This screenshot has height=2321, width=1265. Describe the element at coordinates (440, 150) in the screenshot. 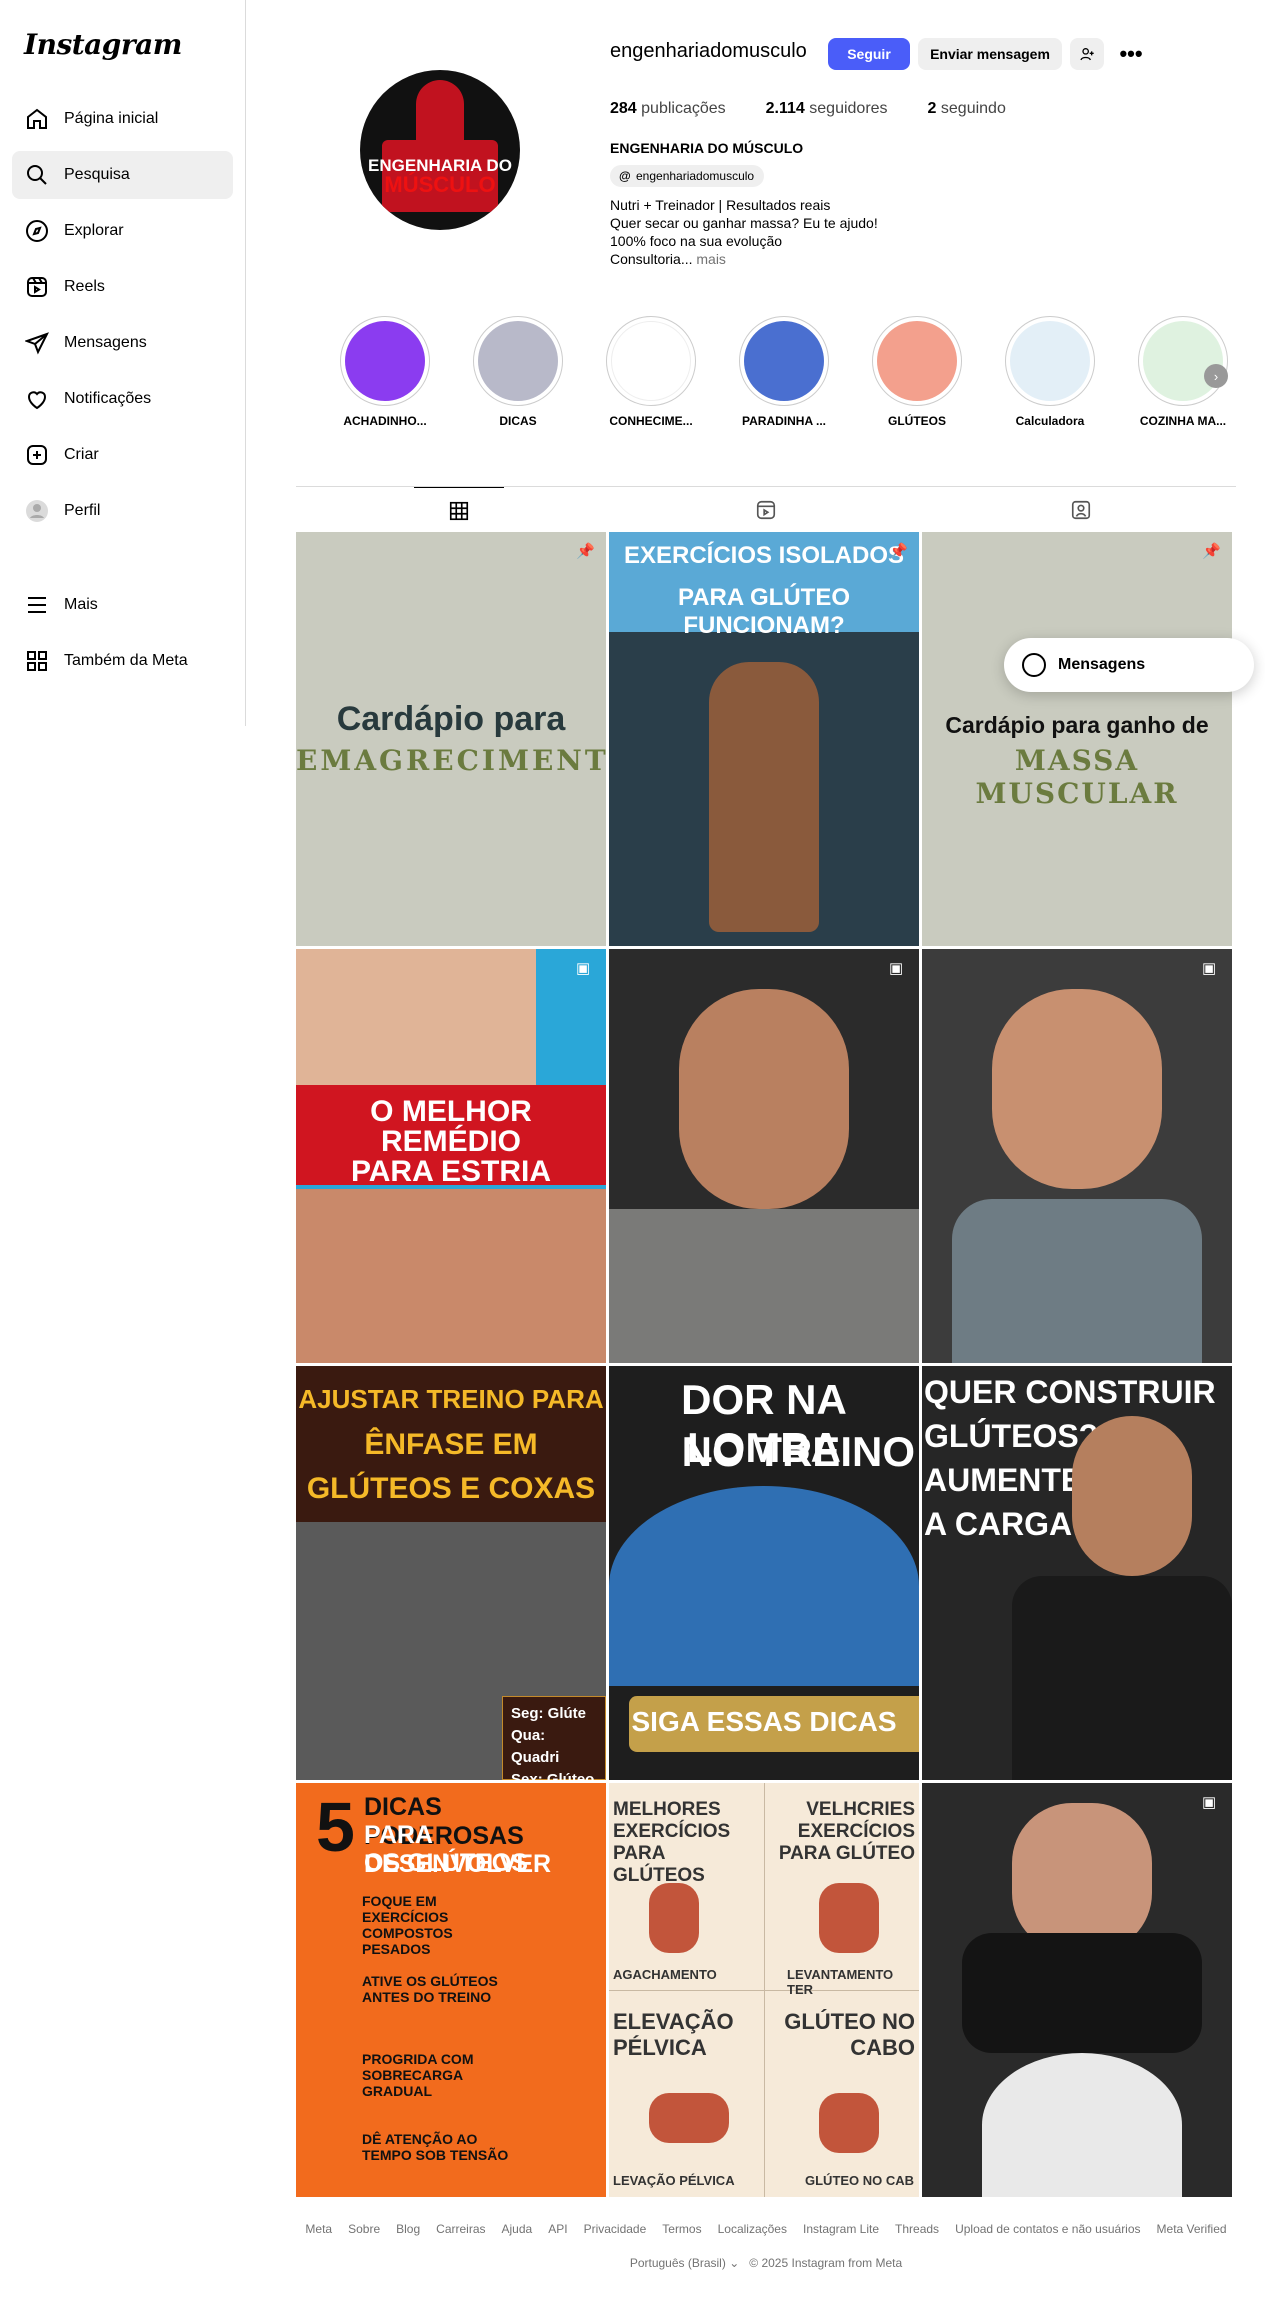

I see `profile-avatar: ENGENHARIA DO MÚSCULO` at that location.